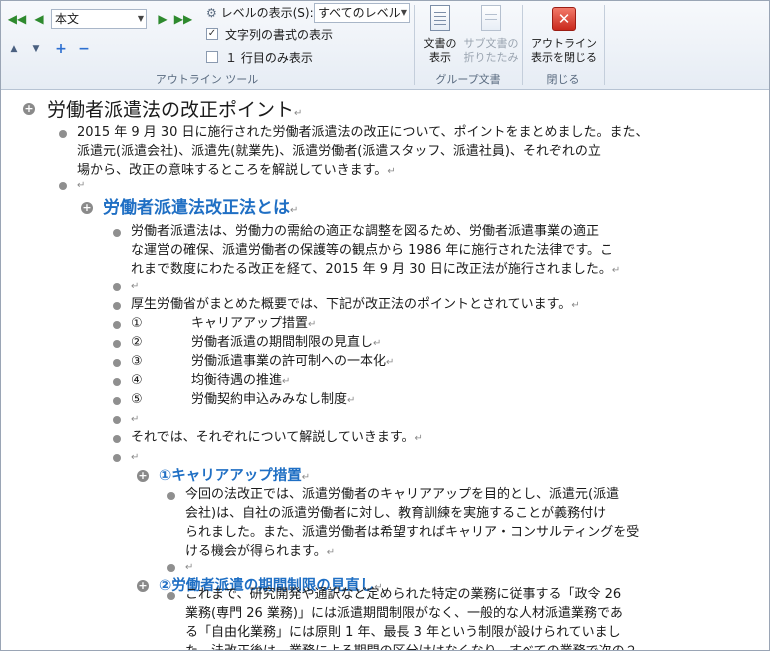  I want to click on move-up-icon: ▲, so click(14, 49).